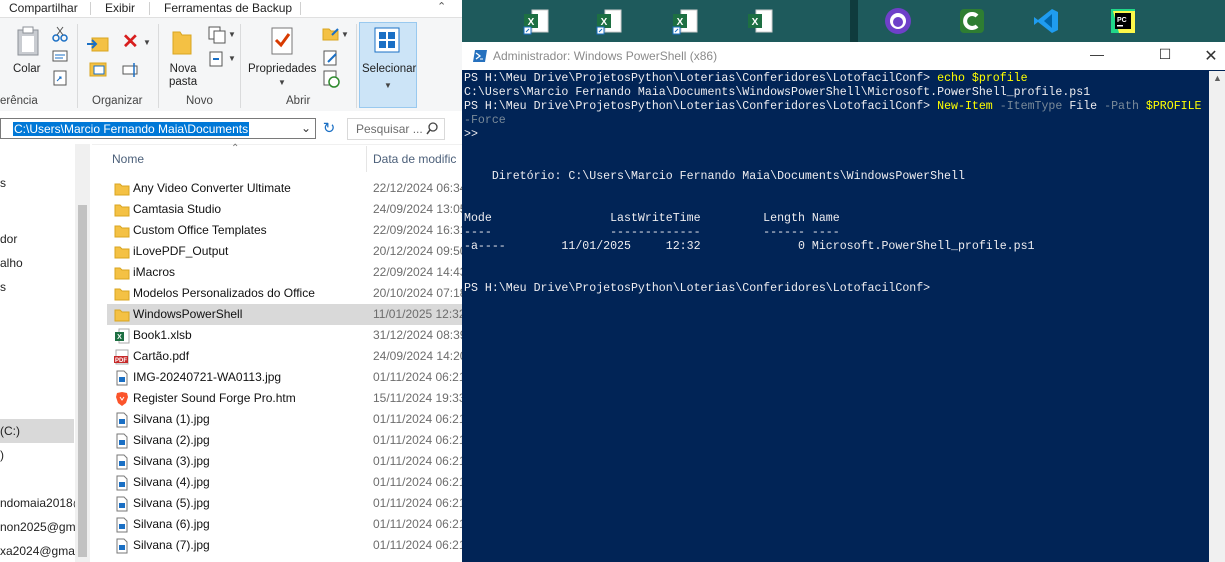 The height and width of the screenshot is (562, 1225). I want to click on chevron-down-icon: ⌄, so click(306, 128).